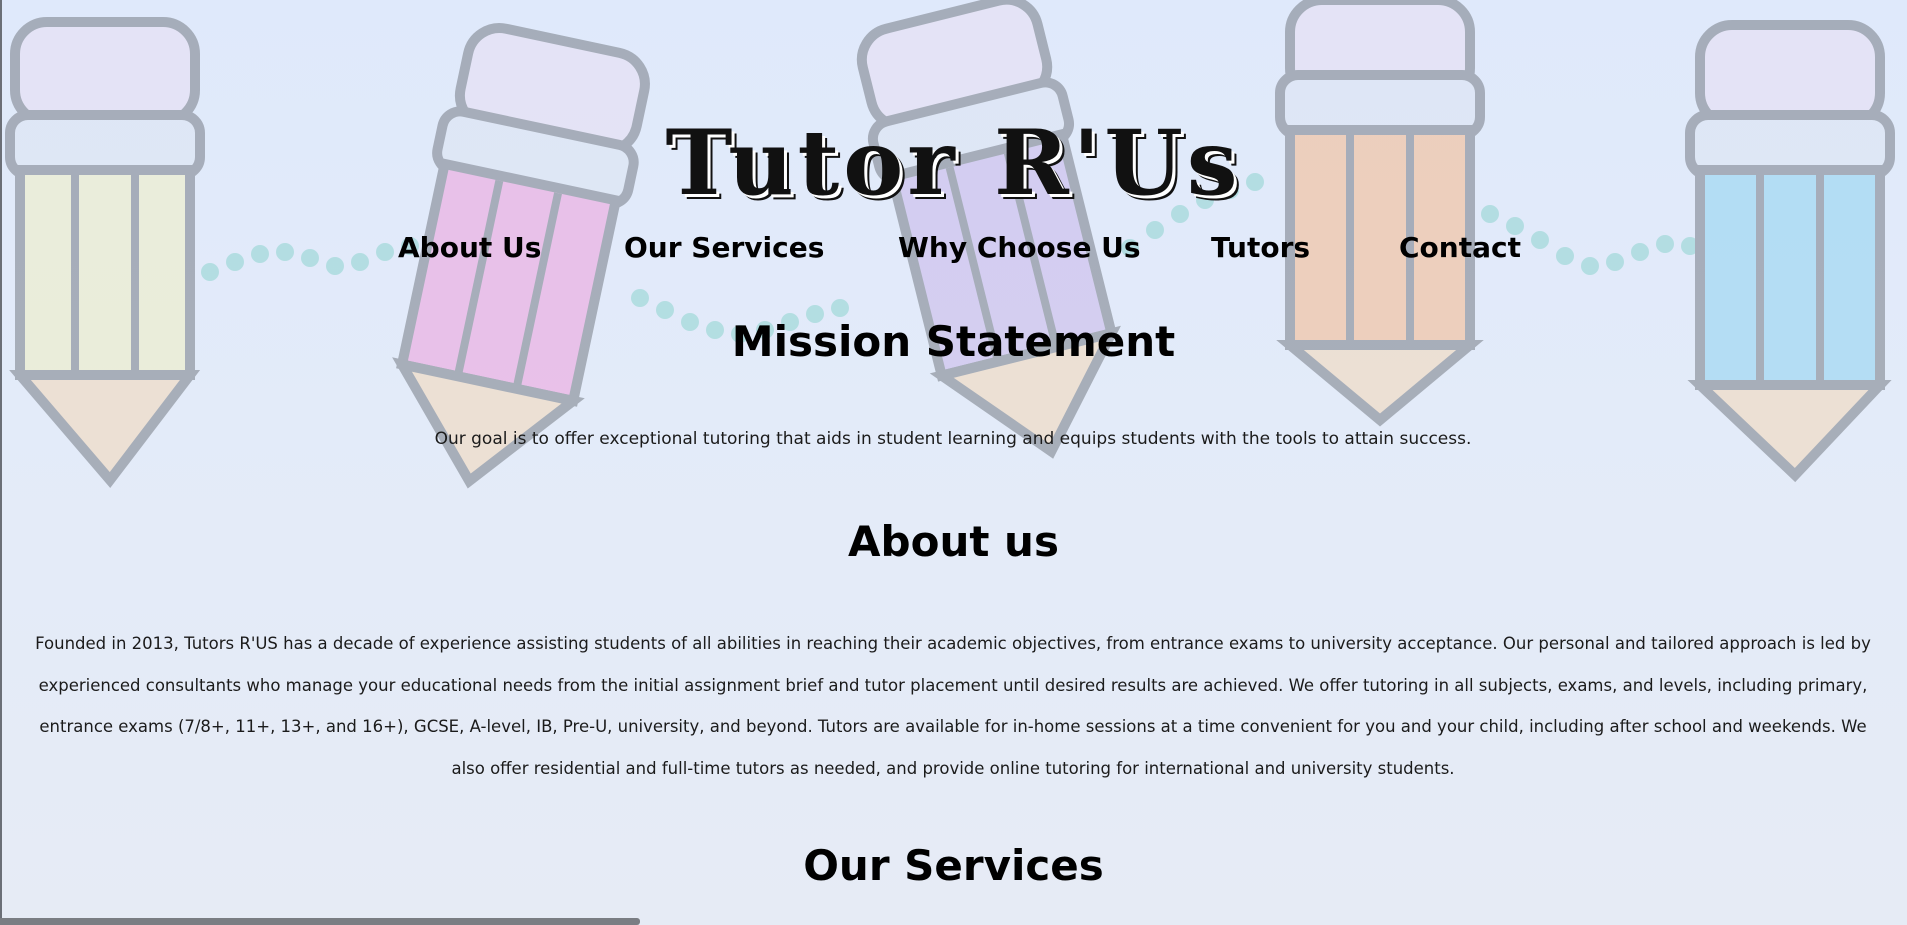 This screenshot has height=925, width=1907. What do you see at coordinates (1019, 248) in the screenshot?
I see `nav-link-why-choose-us: Why Choose Us` at bounding box center [1019, 248].